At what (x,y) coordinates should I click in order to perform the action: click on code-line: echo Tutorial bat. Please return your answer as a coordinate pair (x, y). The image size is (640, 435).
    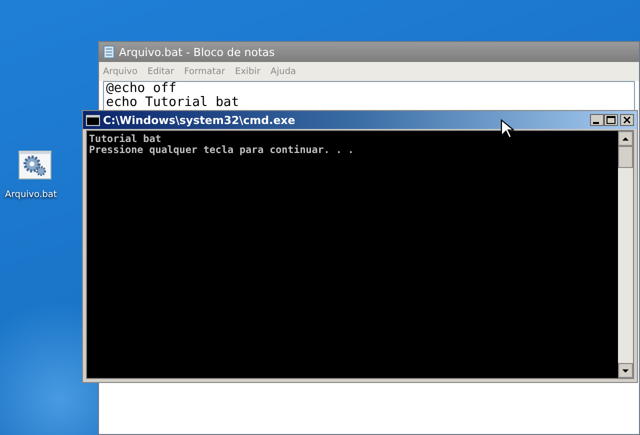
    Looking at the image, I should click on (173, 103).